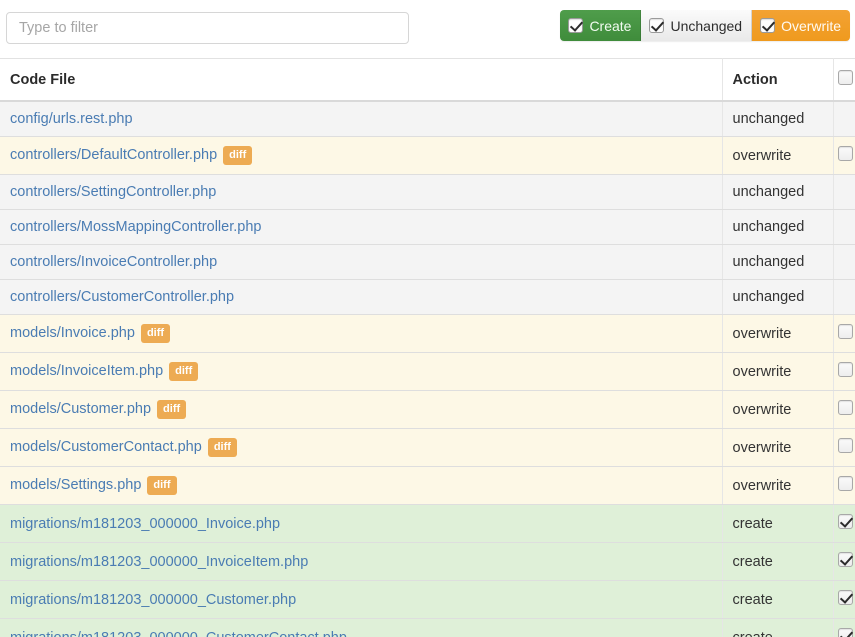 Image resolution: width=855 pixels, height=637 pixels. Describe the element at coordinates (361, 447) in the screenshot. I see `cell-code-file: models/CustomerContact.php diff` at that location.